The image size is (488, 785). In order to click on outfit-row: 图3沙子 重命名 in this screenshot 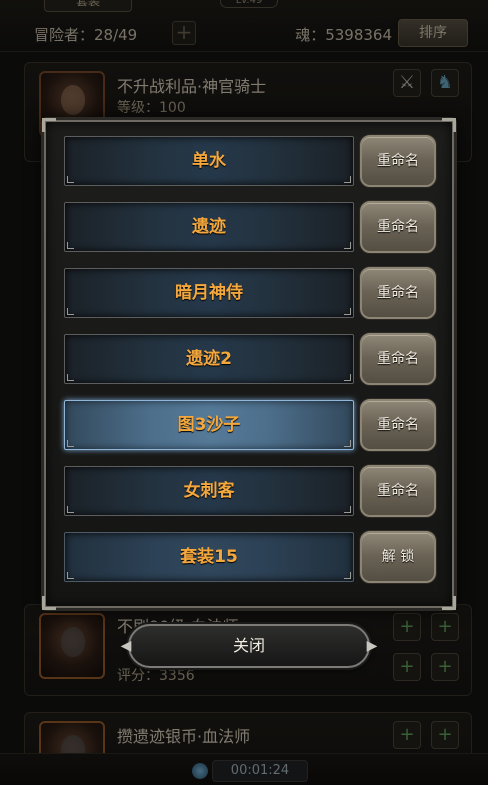, I will do `click(251, 425)`.